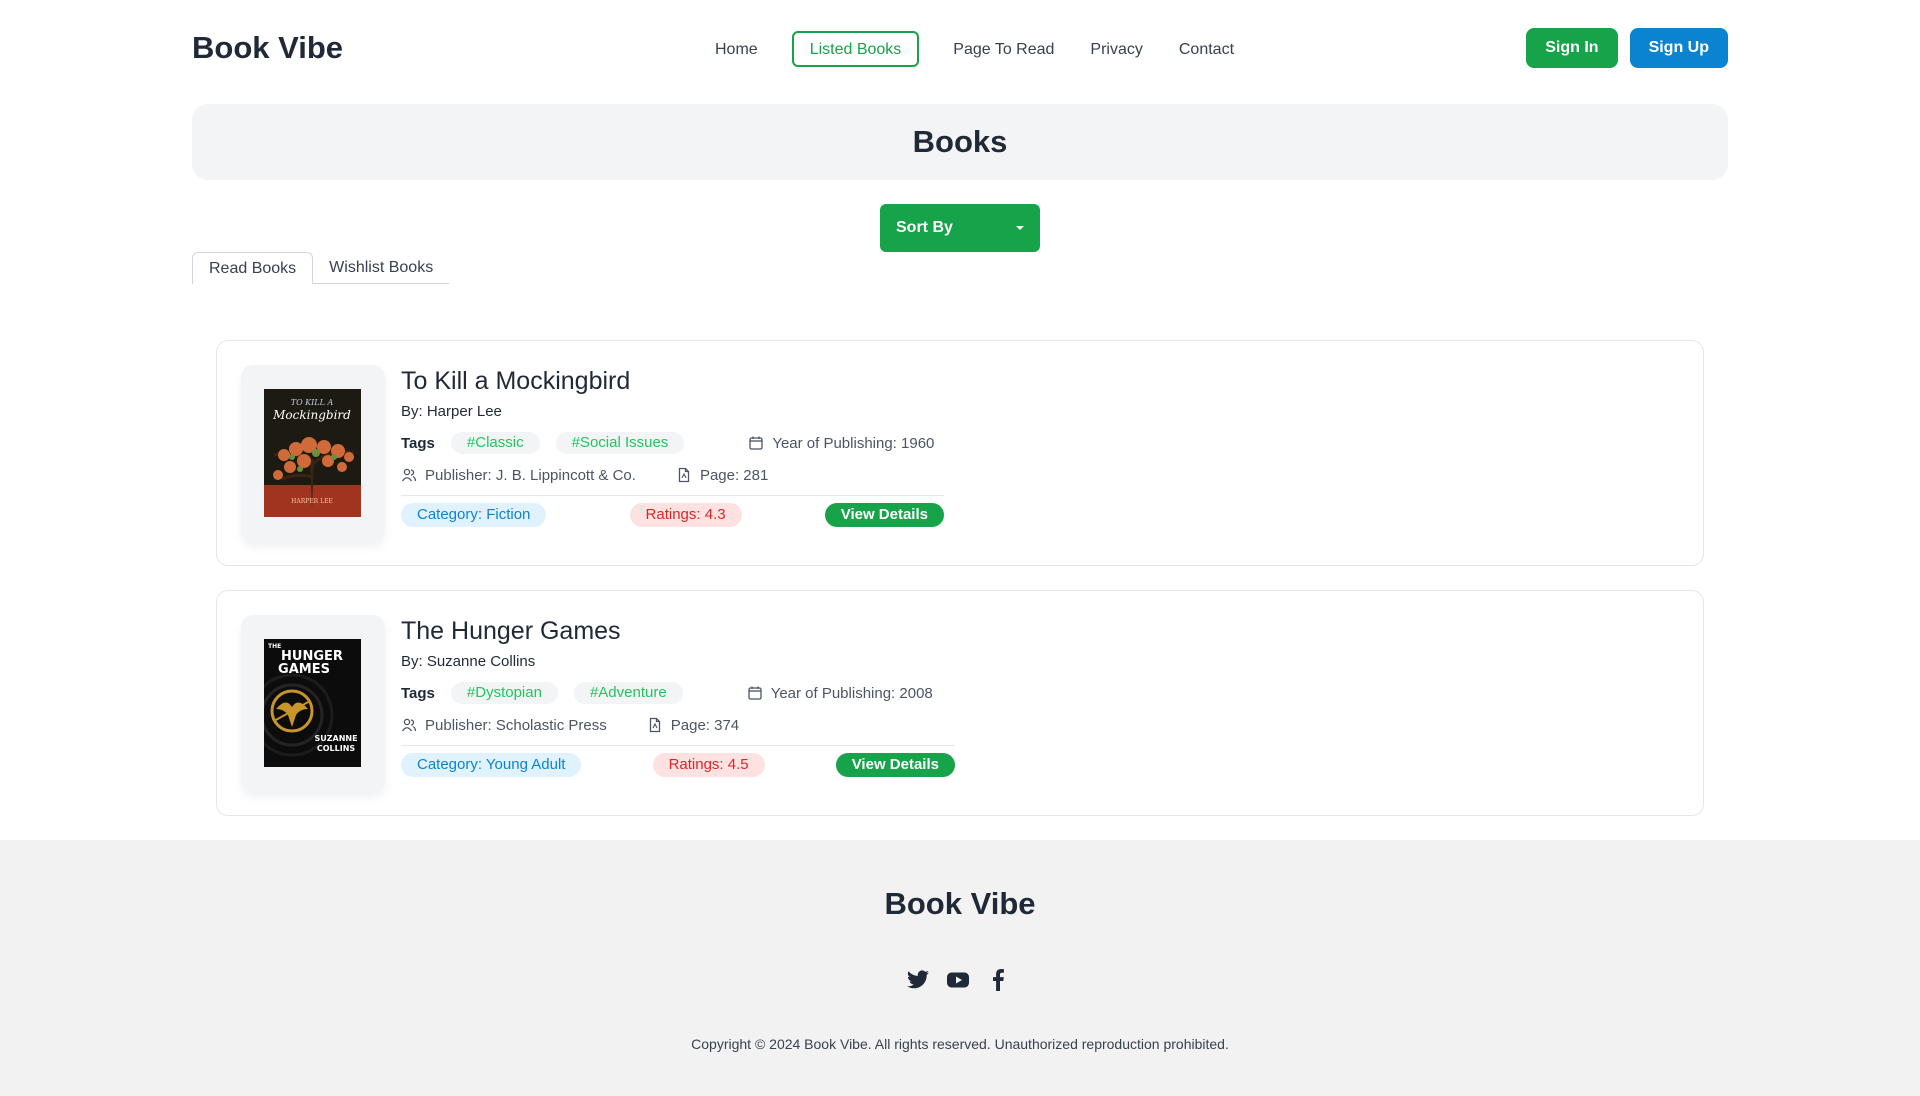 The image size is (1920, 1096). Describe the element at coordinates (1678, 48) in the screenshot. I see `sign-up-button: Sign Up` at that location.